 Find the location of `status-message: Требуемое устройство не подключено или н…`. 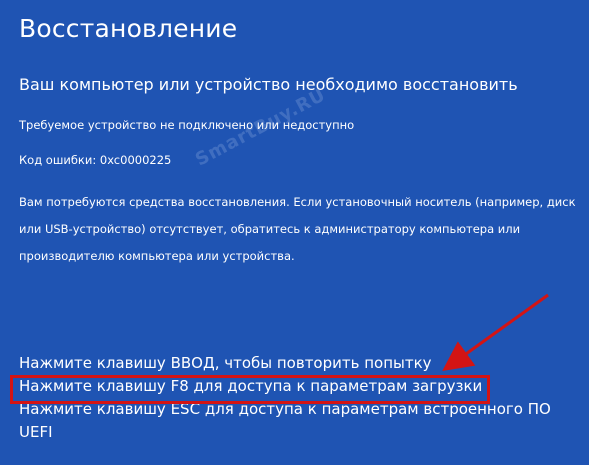

status-message: Требуемое устройство не подключено или н… is located at coordinates (187, 125).